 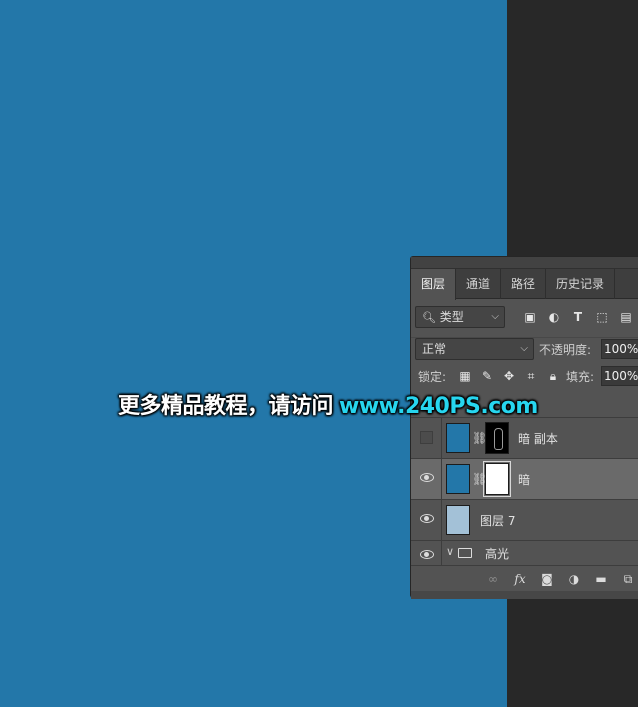 What do you see at coordinates (524, 595) in the screenshot?
I see `panel-resize-handle` at bounding box center [524, 595].